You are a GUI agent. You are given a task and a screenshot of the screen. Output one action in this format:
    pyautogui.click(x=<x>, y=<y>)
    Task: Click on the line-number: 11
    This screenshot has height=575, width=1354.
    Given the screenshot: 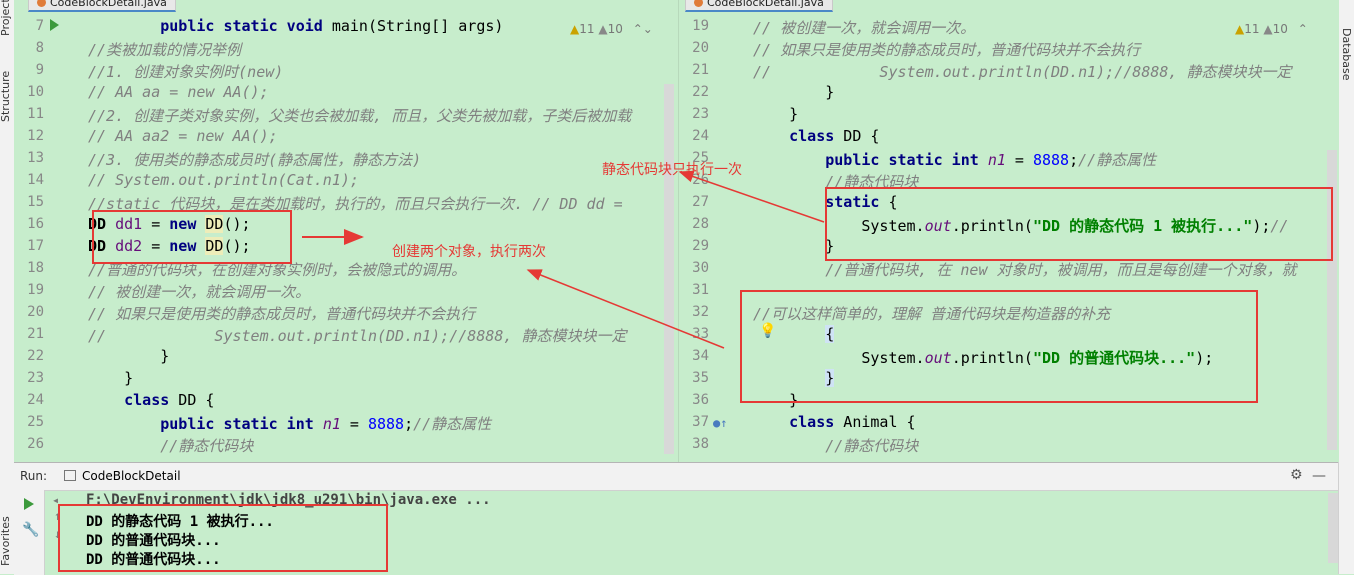 What is the action you would take?
    pyautogui.click(x=35, y=114)
    